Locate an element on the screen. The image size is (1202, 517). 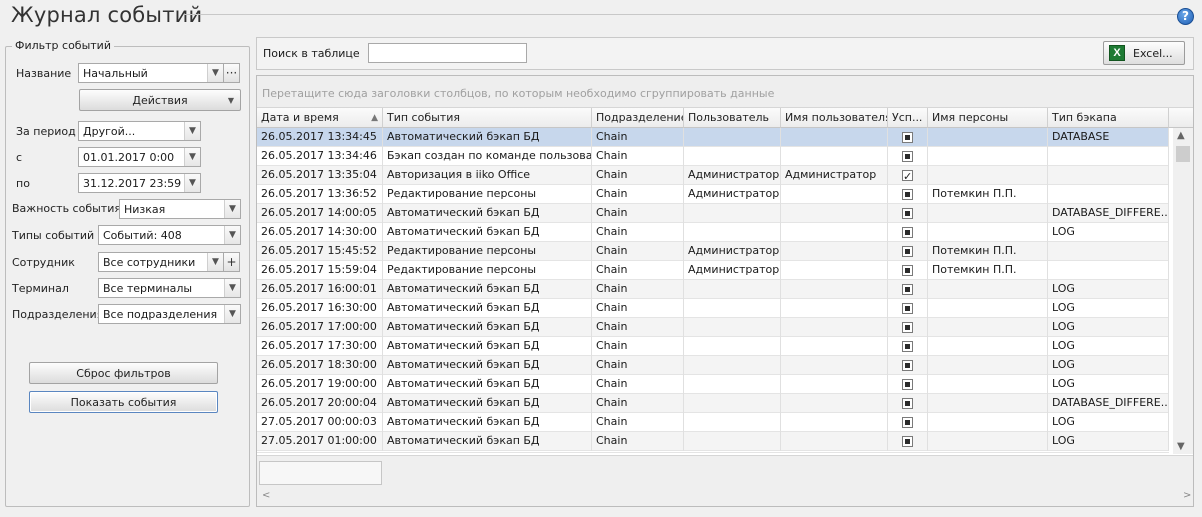
terminal-select: Все терминалы ▼ is located at coordinates (169, 288).